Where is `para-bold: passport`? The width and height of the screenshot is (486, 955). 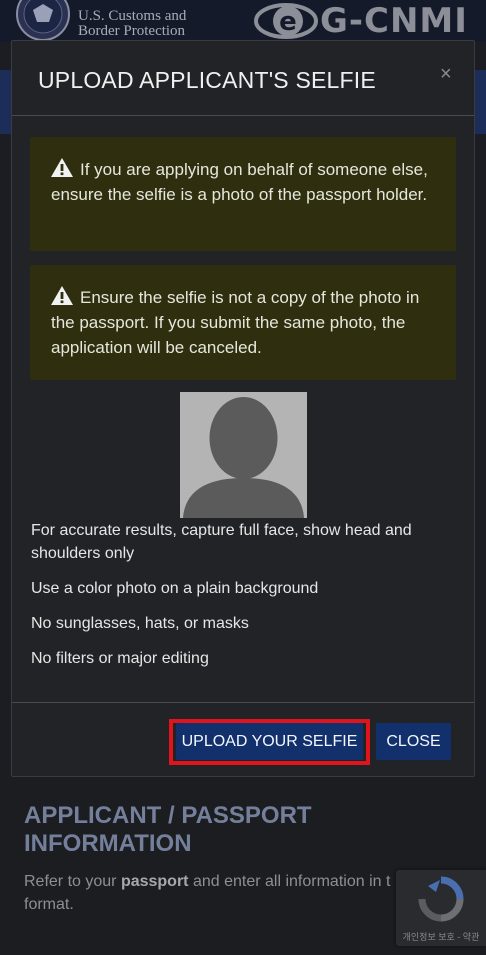 para-bold: passport is located at coordinates (154, 881).